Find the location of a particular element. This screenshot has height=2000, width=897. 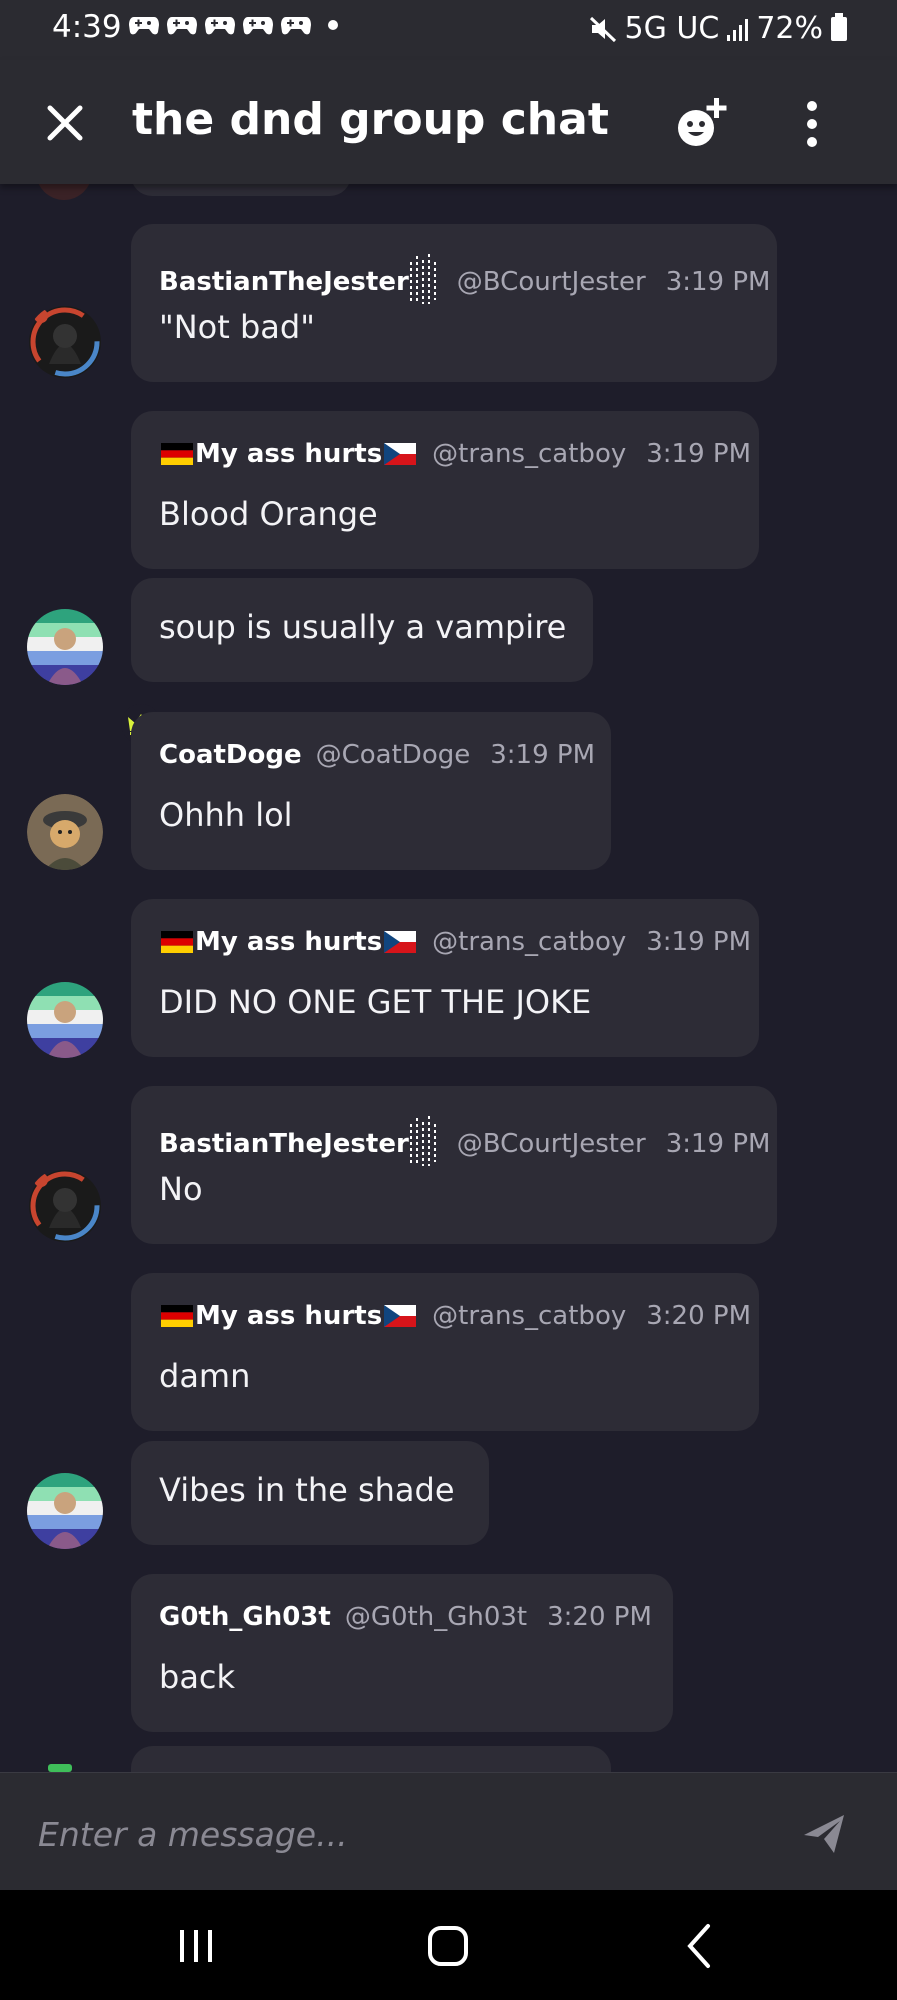

composer is located at coordinates (448, 1831).